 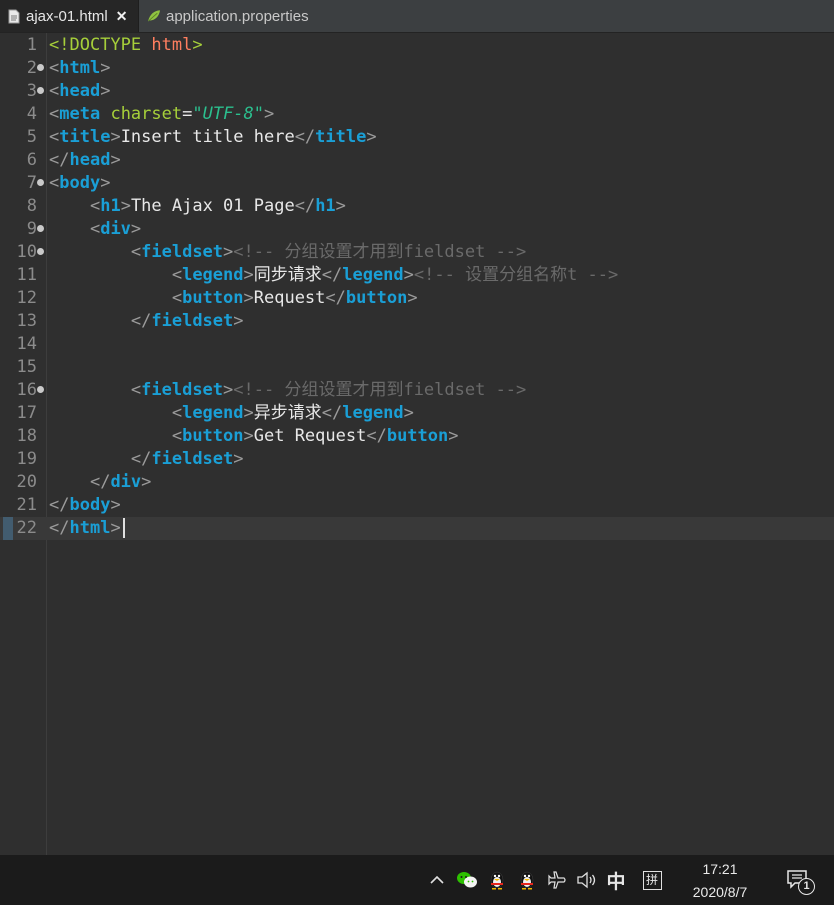 What do you see at coordinates (26, 413) in the screenshot?
I see `line-number: 17` at bounding box center [26, 413].